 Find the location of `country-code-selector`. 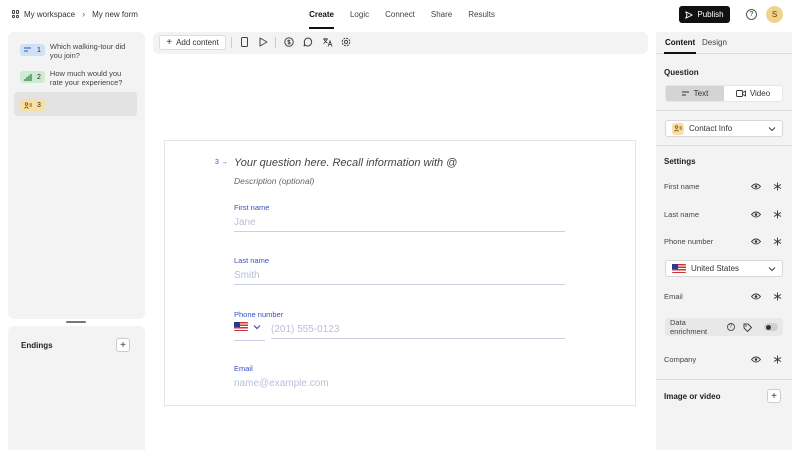

country-code-selector is located at coordinates (247, 326).